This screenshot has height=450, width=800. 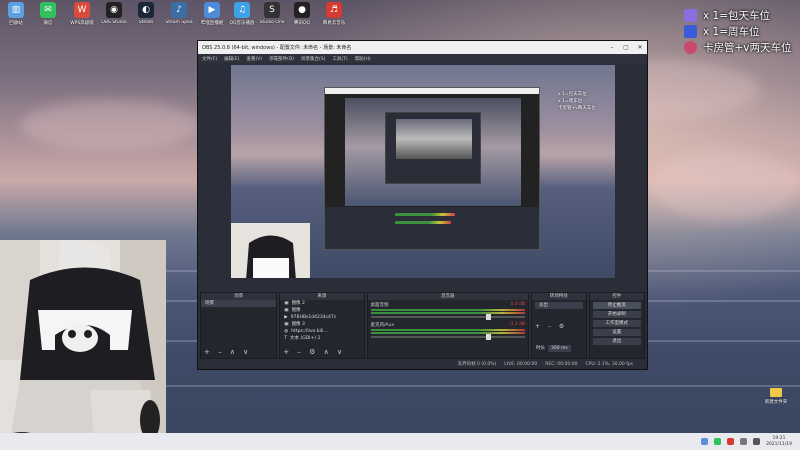 What do you see at coordinates (305, 338) in the screenshot?
I see `source-label: 文本 (GDI+) 2` at bounding box center [305, 338].